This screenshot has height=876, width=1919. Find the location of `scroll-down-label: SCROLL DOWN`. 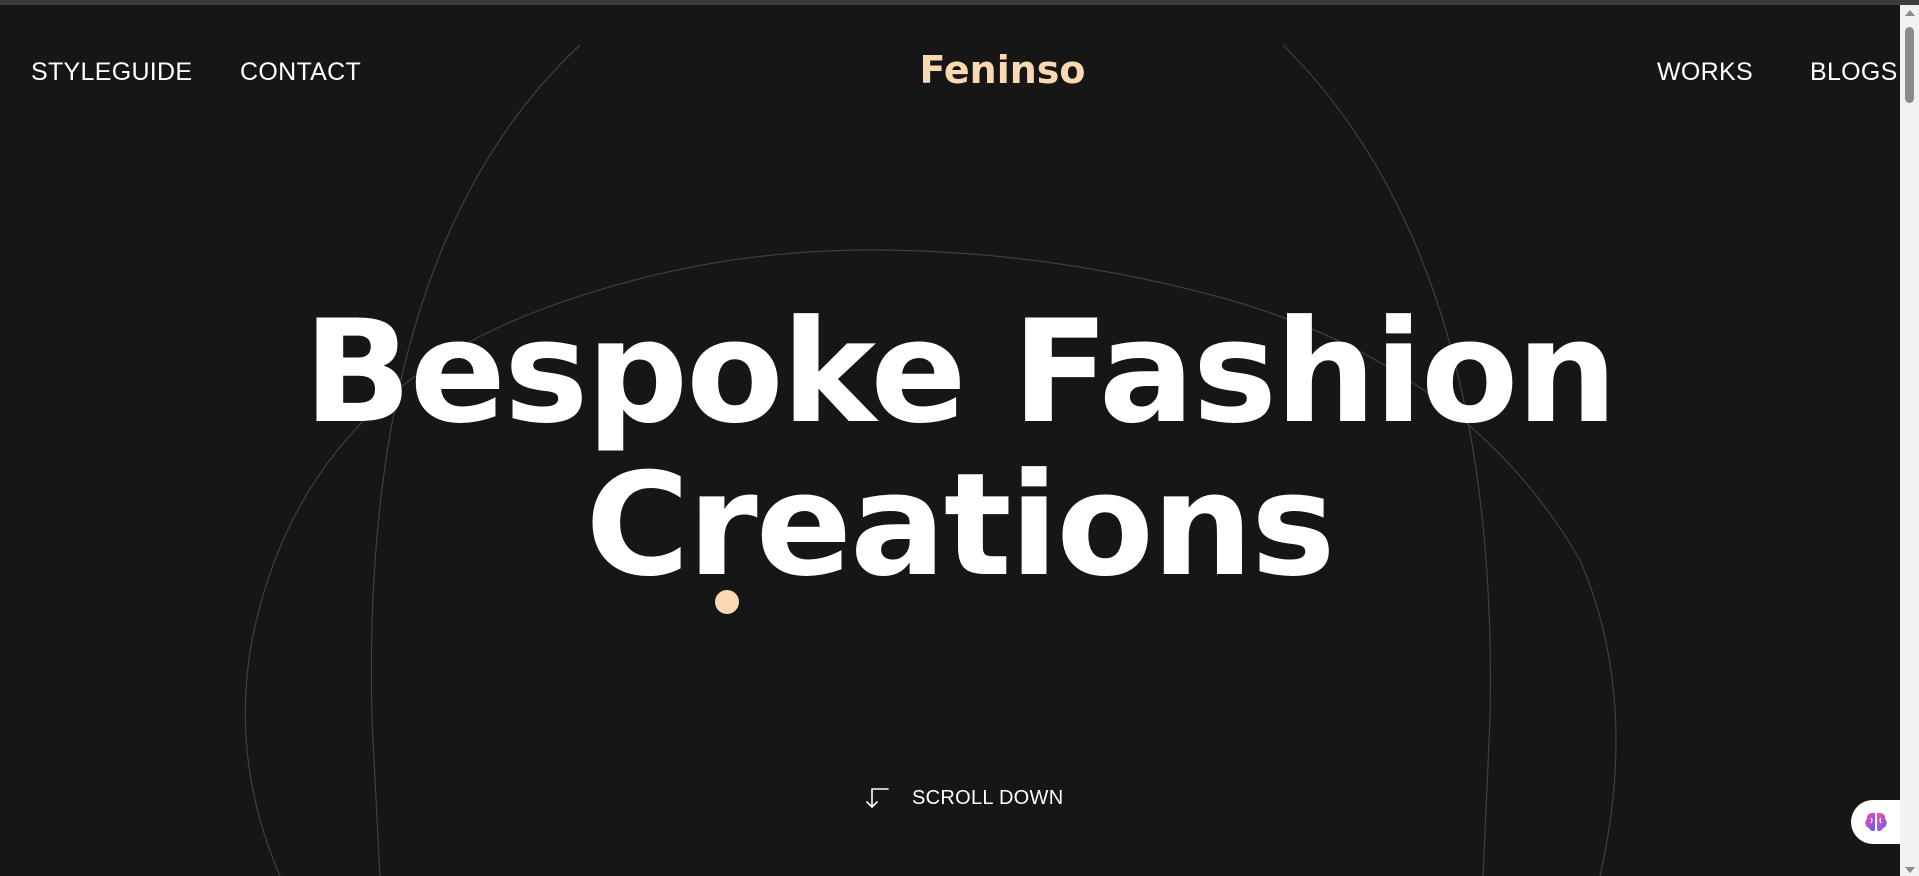

scroll-down-label: SCROLL DOWN is located at coordinates (988, 797).